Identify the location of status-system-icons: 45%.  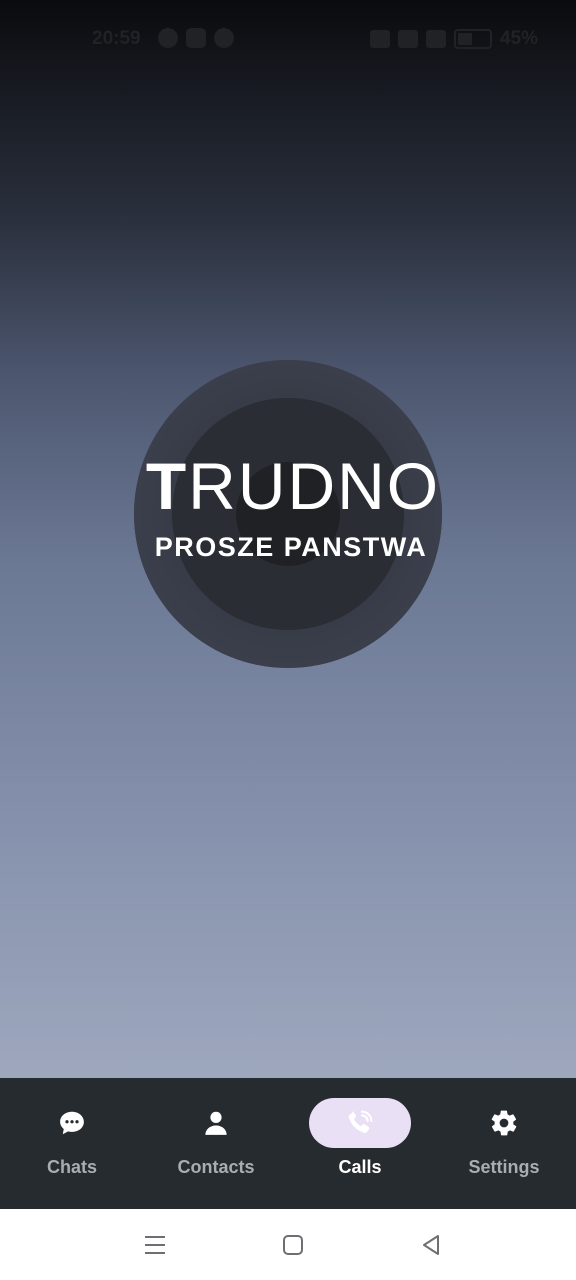
(453, 39).